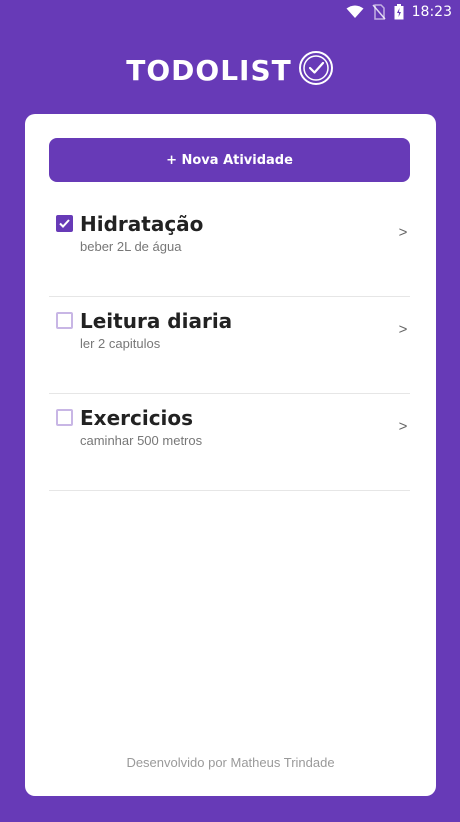 Image resolution: width=460 pixels, height=822 pixels. What do you see at coordinates (230, 12) in the screenshot?
I see `status-bar: 18:23` at bounding box center [230, 12].